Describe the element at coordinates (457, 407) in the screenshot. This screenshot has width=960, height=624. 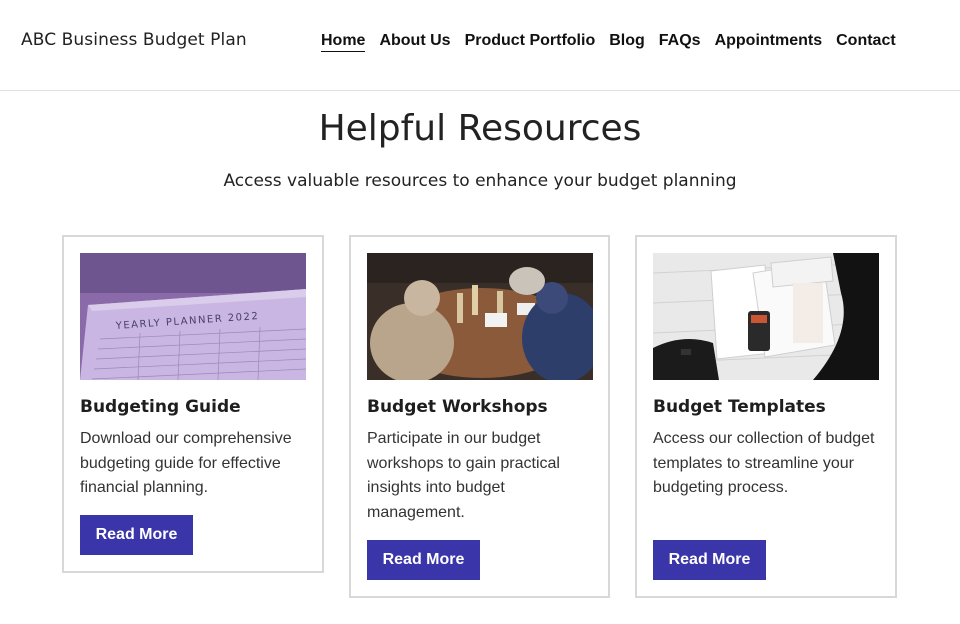
I see `card-title: Budget Workshops` at that location.